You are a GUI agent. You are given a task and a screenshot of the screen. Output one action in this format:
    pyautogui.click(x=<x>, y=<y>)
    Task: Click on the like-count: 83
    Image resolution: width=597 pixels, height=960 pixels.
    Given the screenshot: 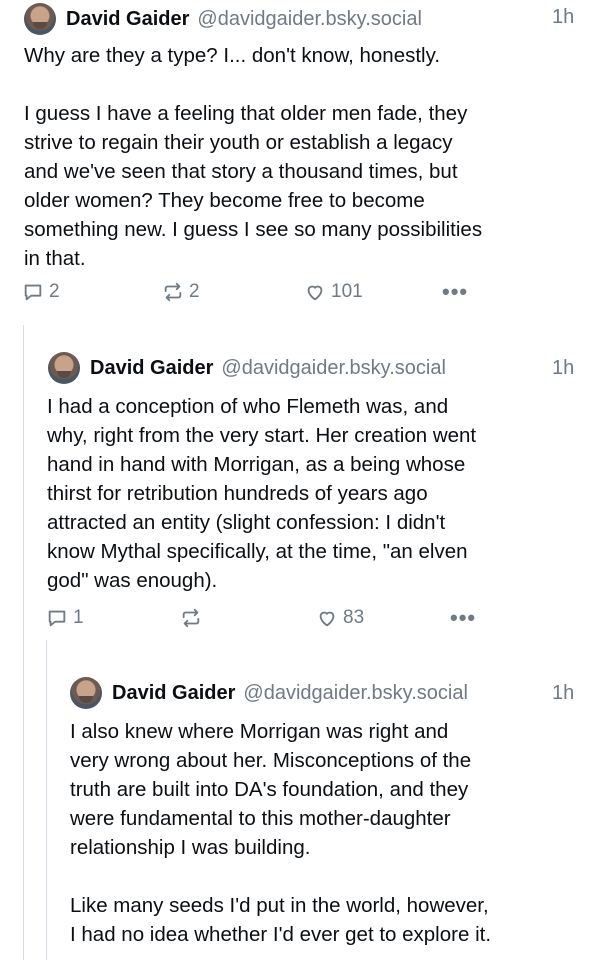 What is the action you would take?
    pyautogui.click(x=354, y=617)
    